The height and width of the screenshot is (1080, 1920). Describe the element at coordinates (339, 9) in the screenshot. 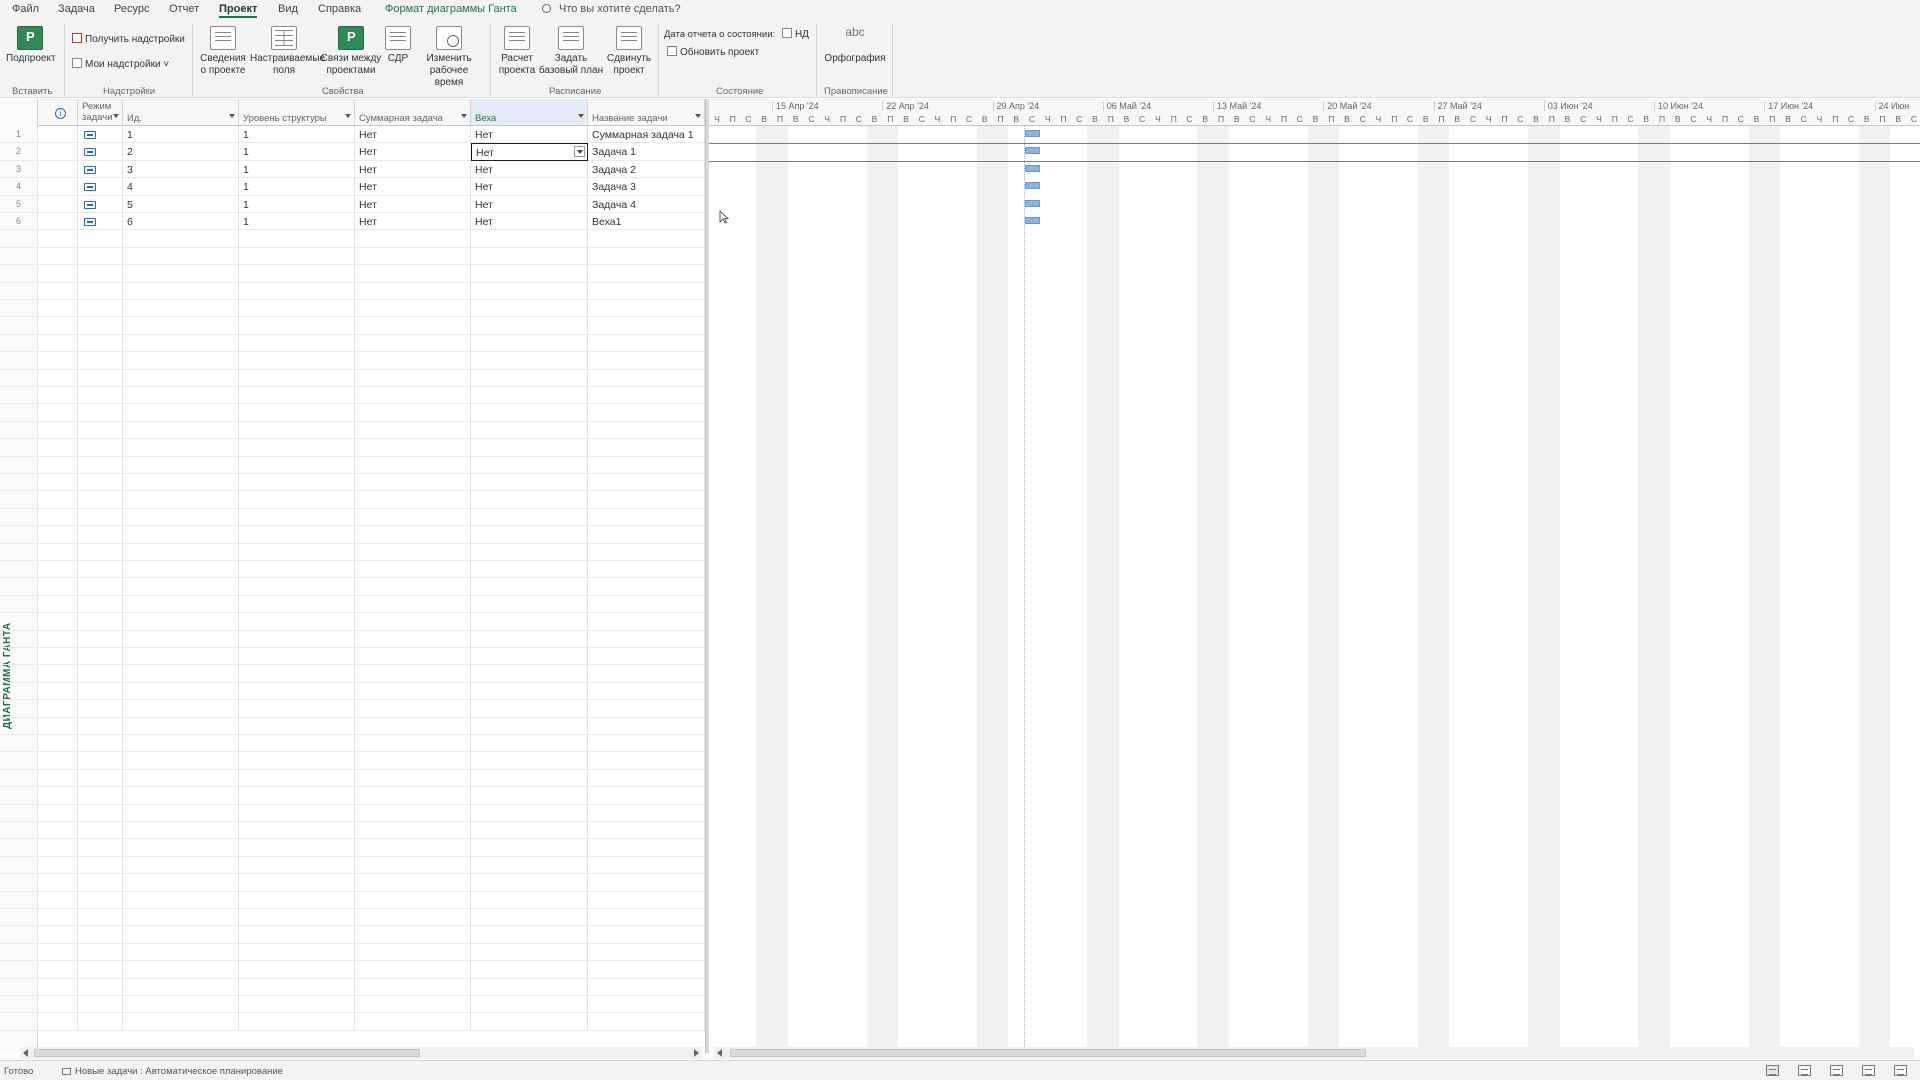

I see `tab-help: Справка` at that location.